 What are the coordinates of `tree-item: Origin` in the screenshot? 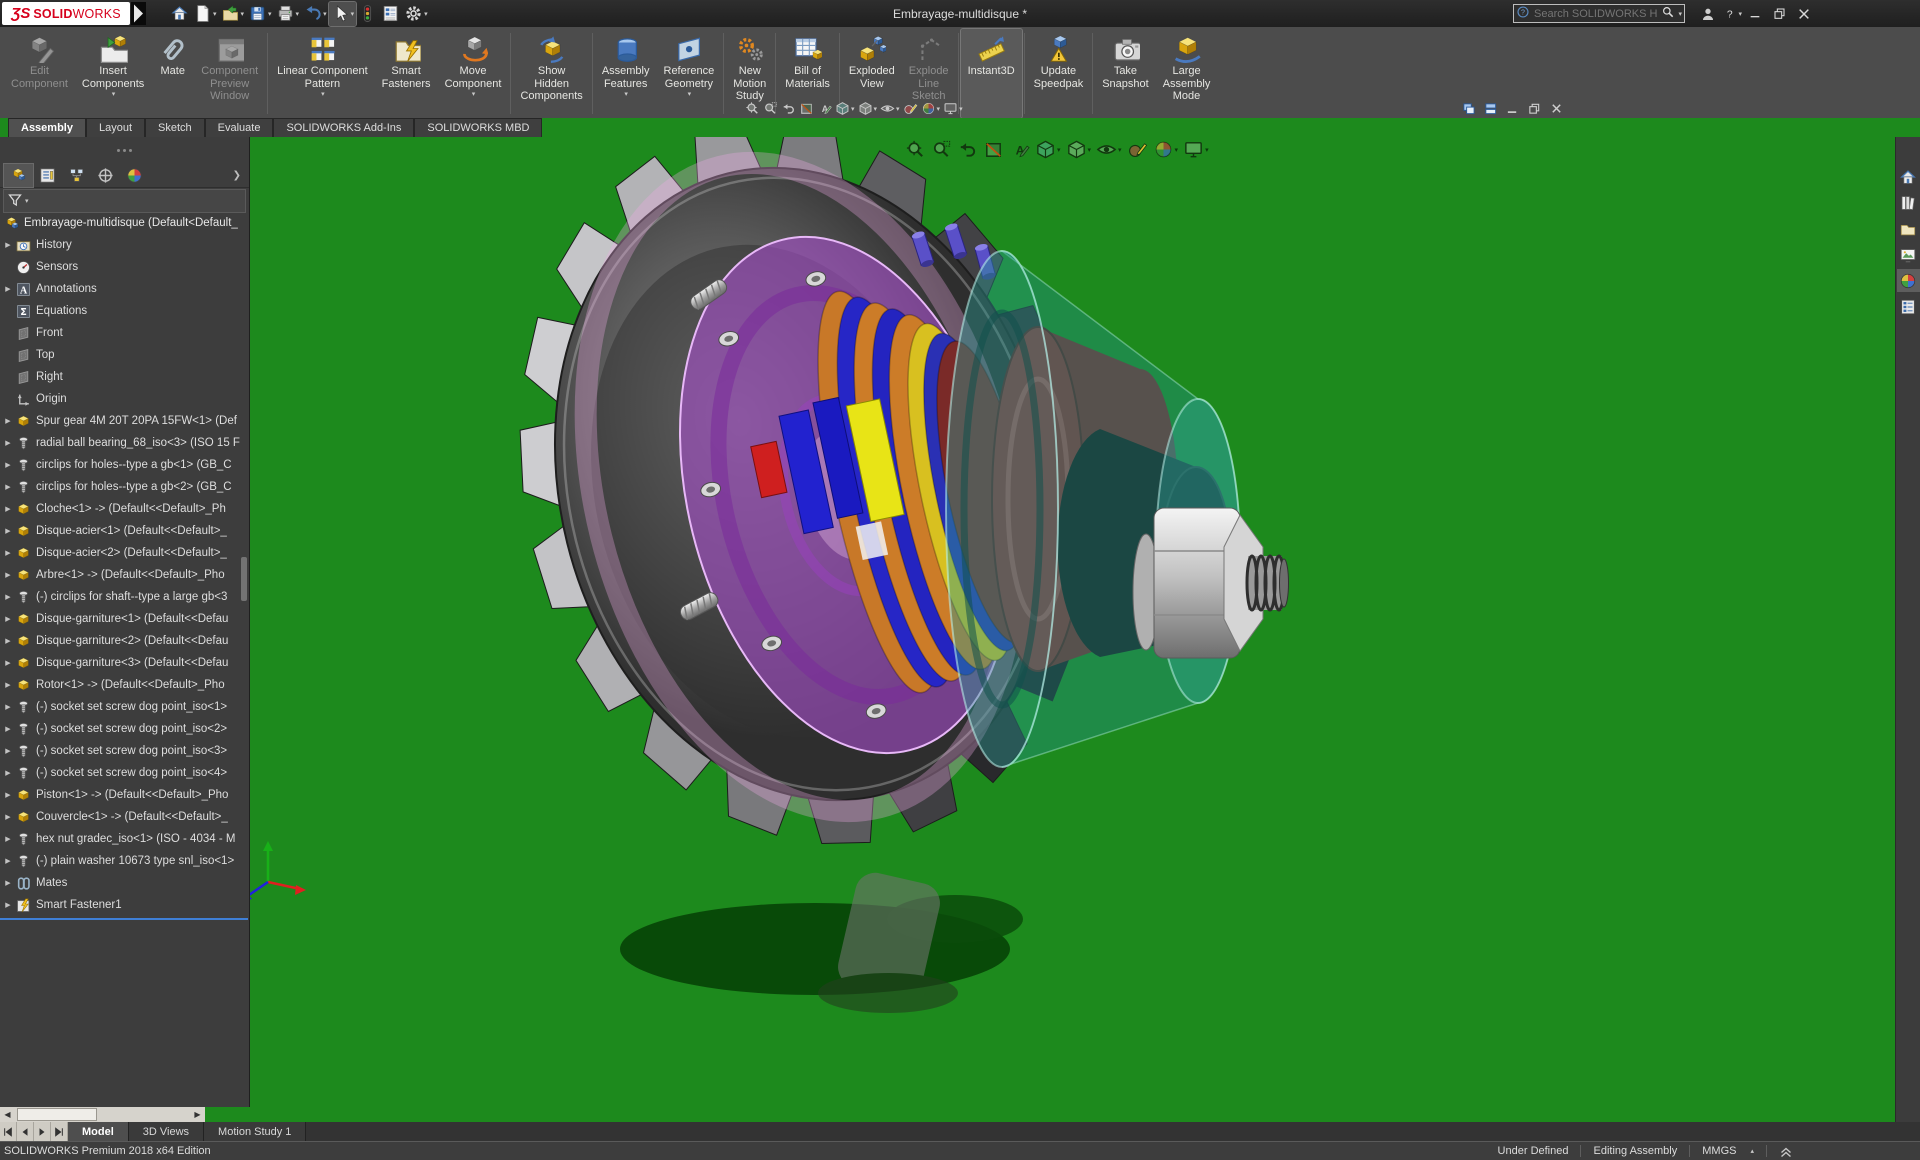 It's located at (124, 399).